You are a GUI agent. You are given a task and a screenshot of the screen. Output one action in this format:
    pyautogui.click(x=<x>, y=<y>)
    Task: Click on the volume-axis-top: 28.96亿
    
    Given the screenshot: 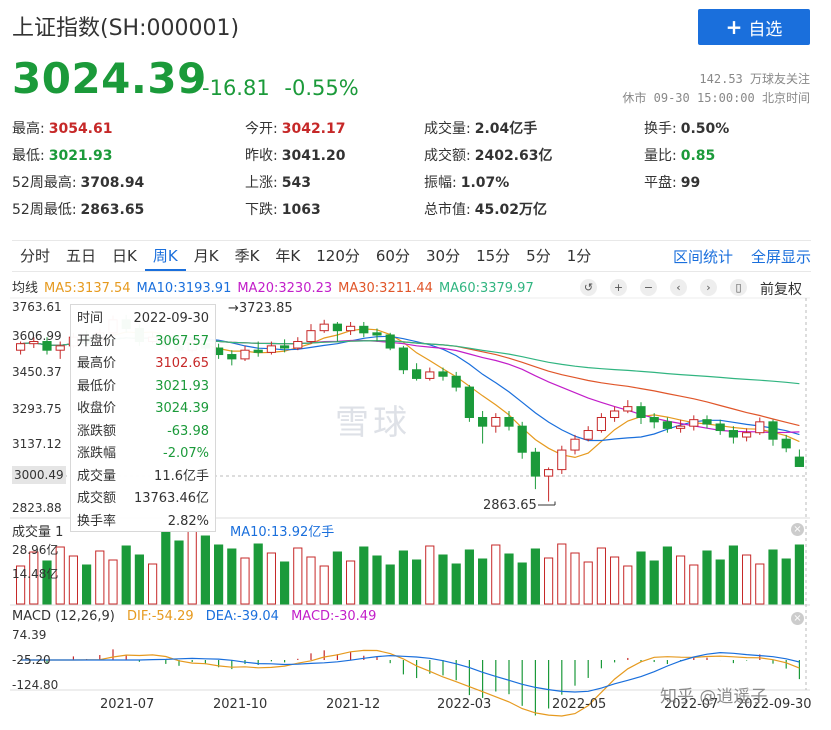 What is the action you would take?
    pyautogui.click(x=35, y=550)
    